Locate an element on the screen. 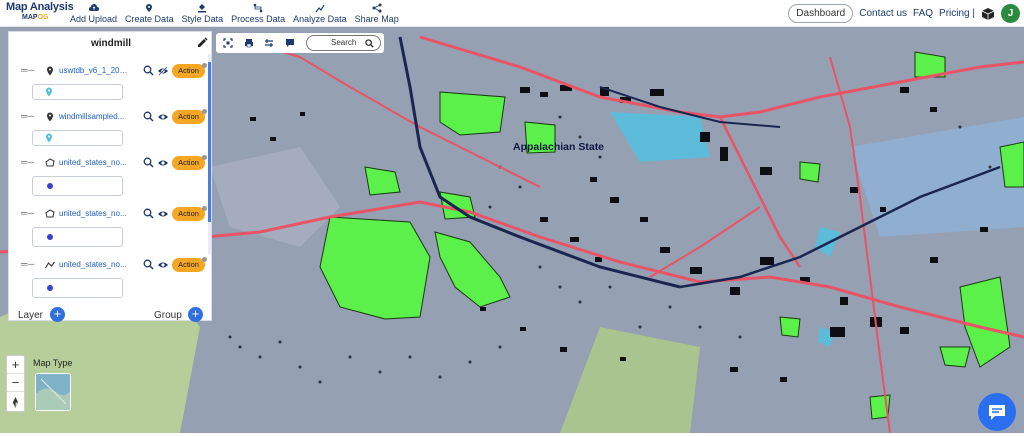  cube-icon is located at coordinates (988, 14).